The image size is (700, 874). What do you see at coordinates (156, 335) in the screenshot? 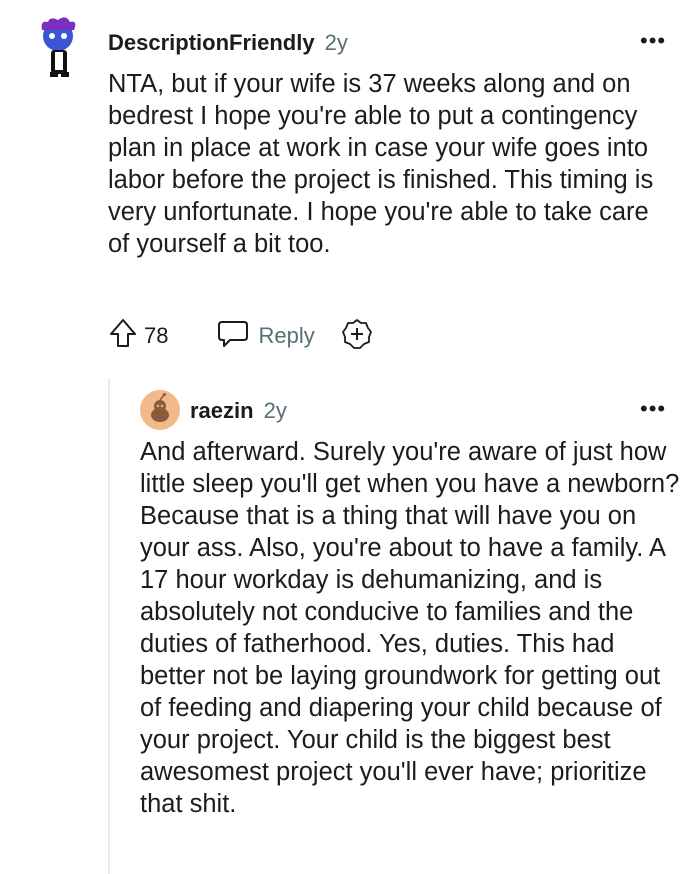
I see `upvote-count: 78` at bounding box center [156, 335].